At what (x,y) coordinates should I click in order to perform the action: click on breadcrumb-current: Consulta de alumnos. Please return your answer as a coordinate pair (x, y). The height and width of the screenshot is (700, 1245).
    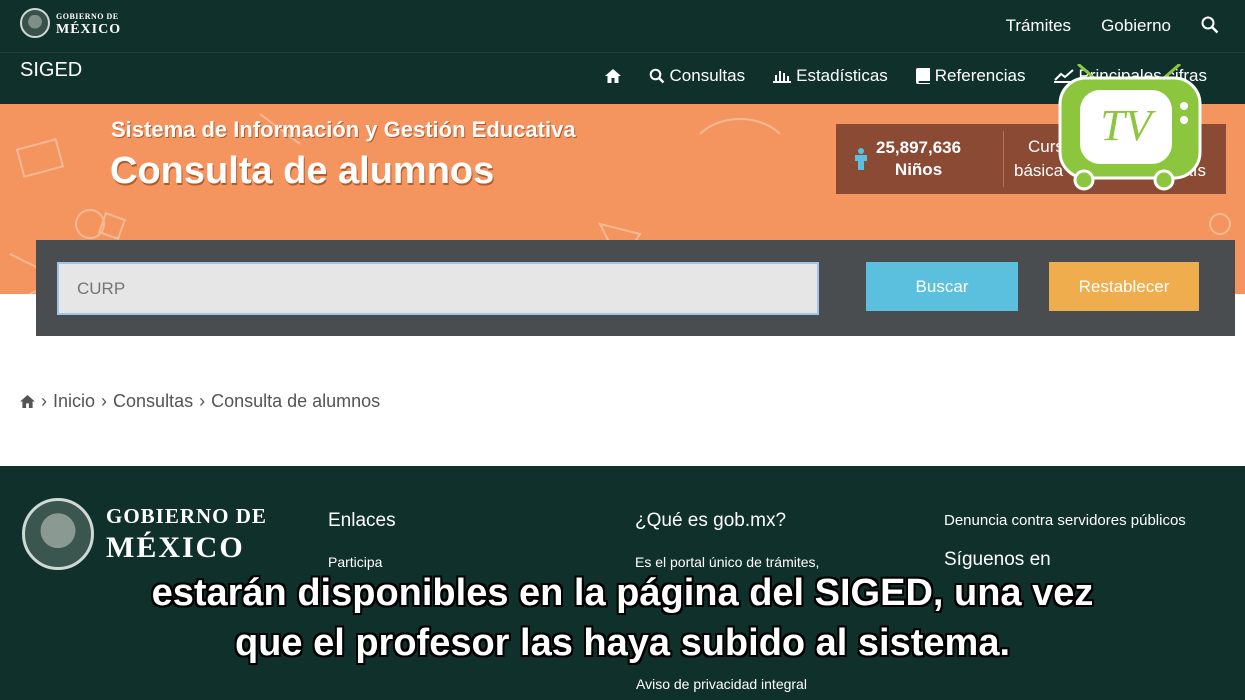
    Looking at the image, I should click on (296, 401).